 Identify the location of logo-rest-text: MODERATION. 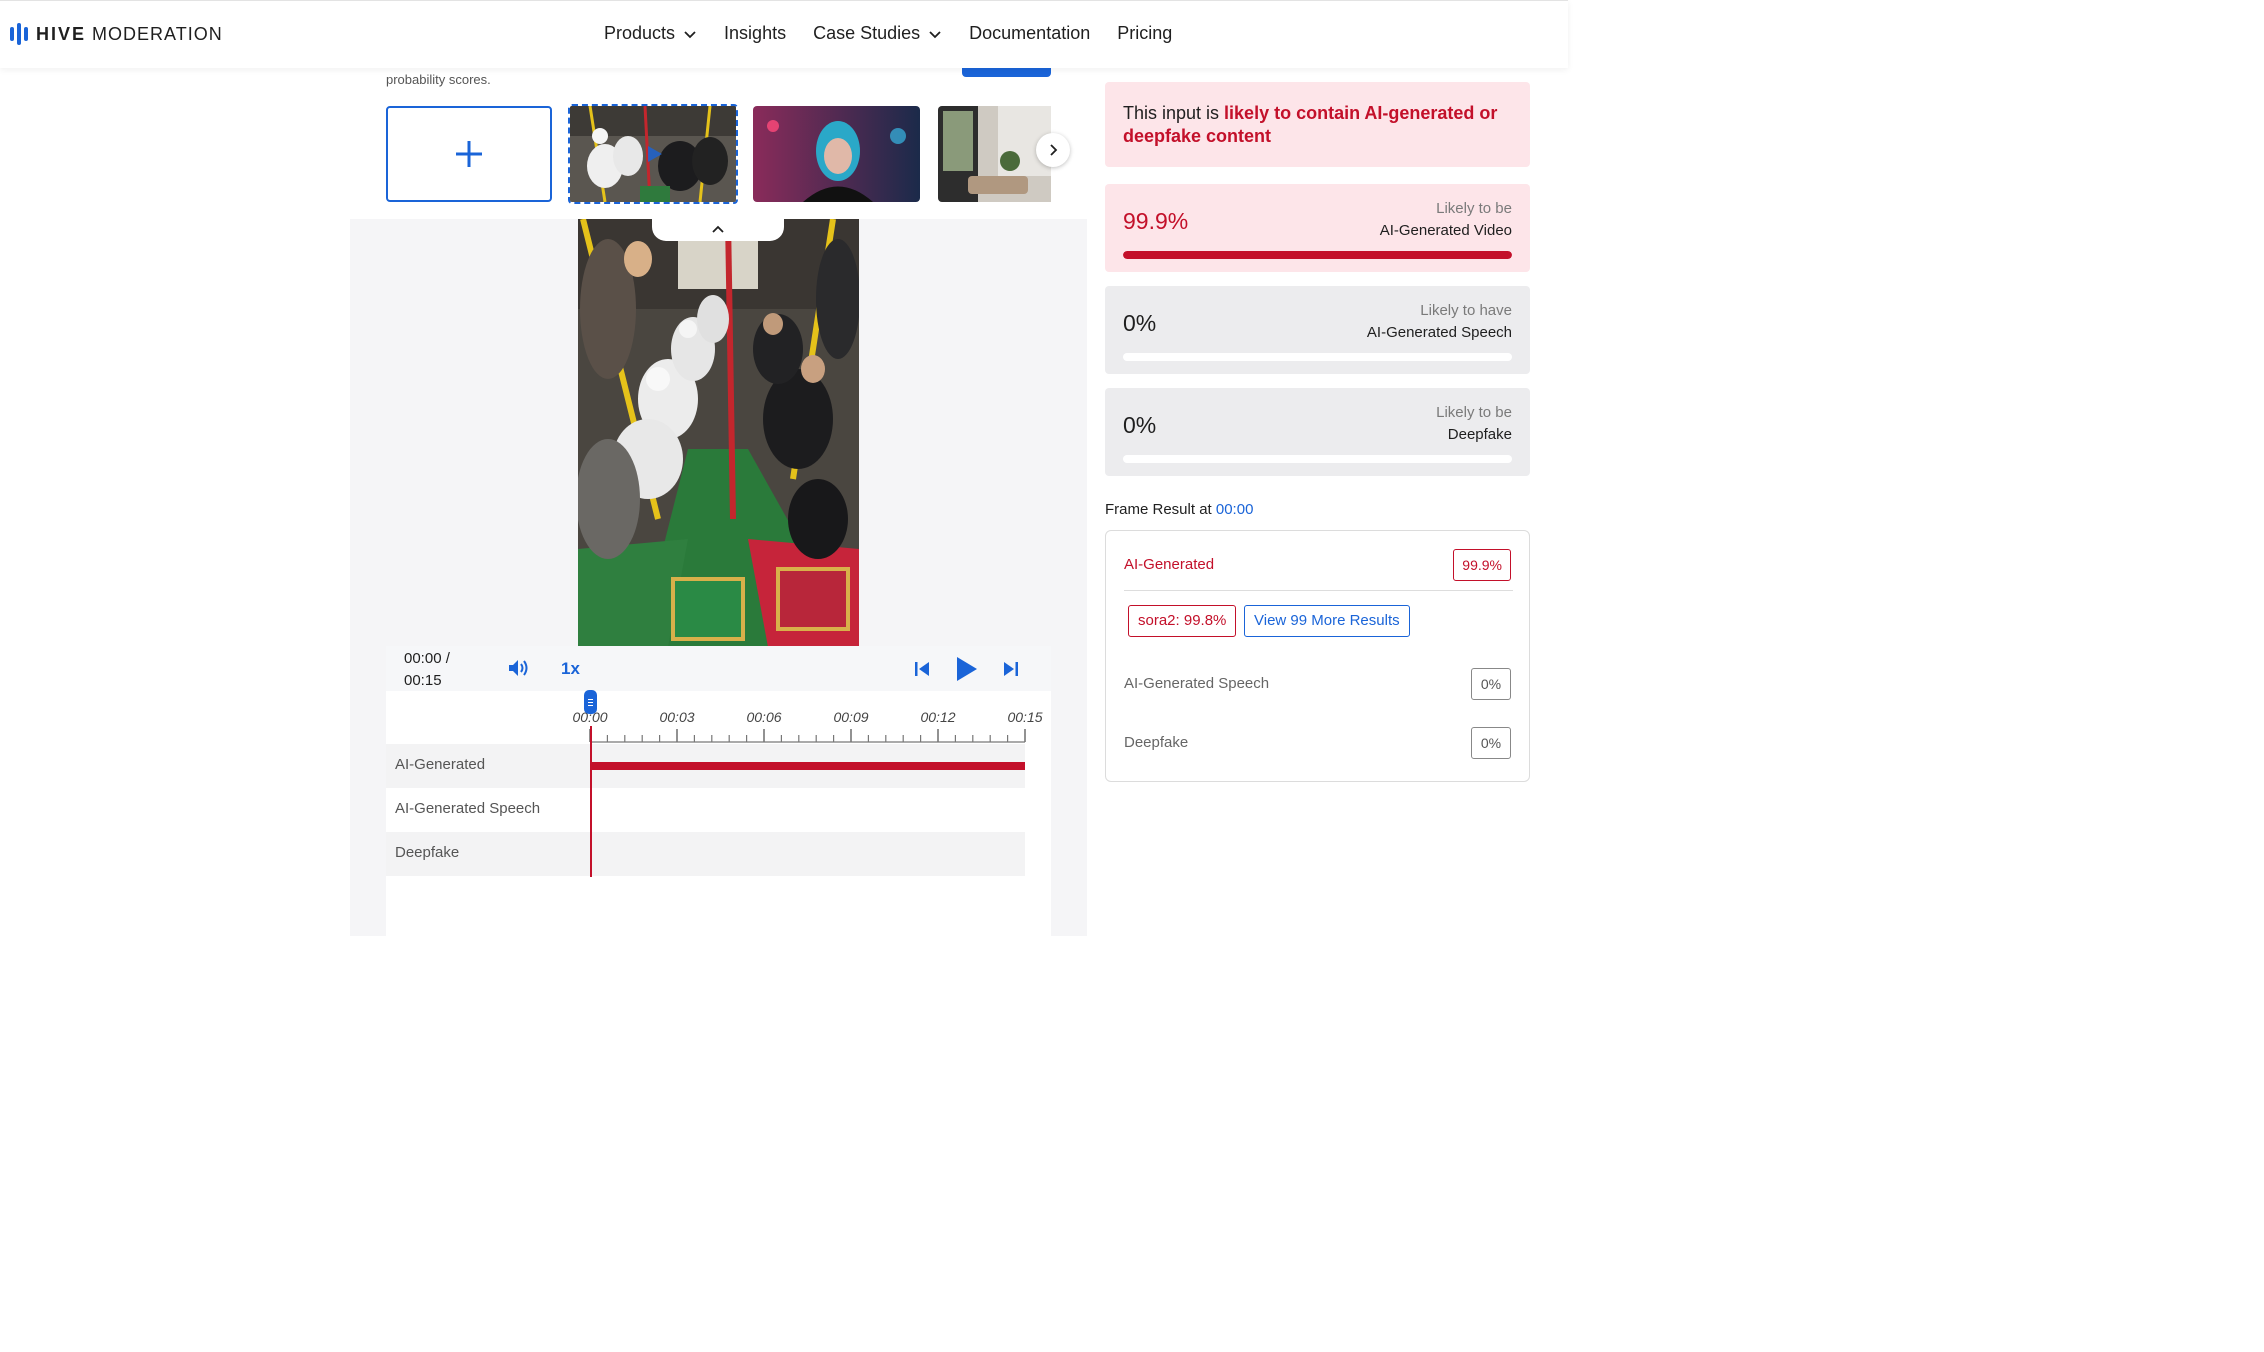
(157, 33).